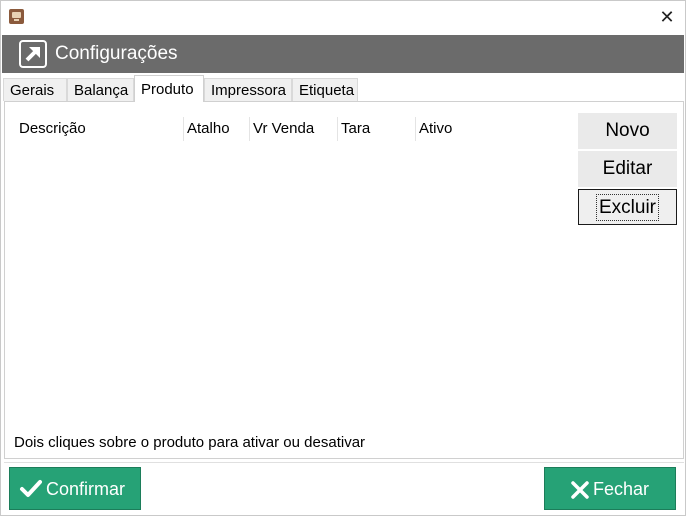 The width and height of the screenshot is (686, 516). What do you see at coordinates (580, 490) in the screenshot?
I see `close-x-icon` at bounding box center [580, 490].